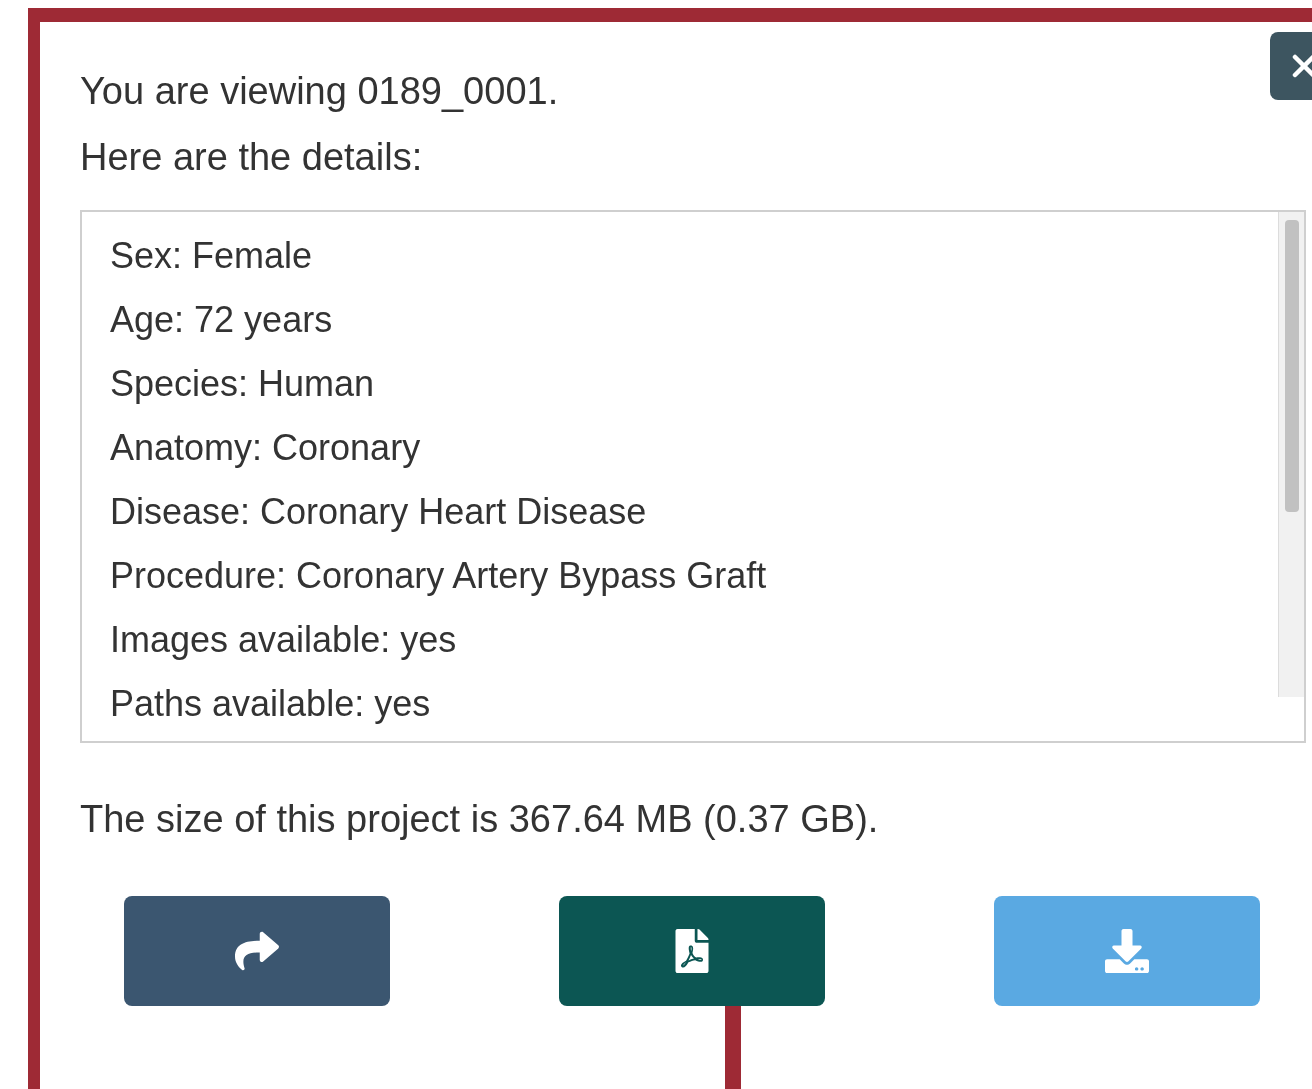  I want to click on intro-text: Here are the details:, so click(251, 157).